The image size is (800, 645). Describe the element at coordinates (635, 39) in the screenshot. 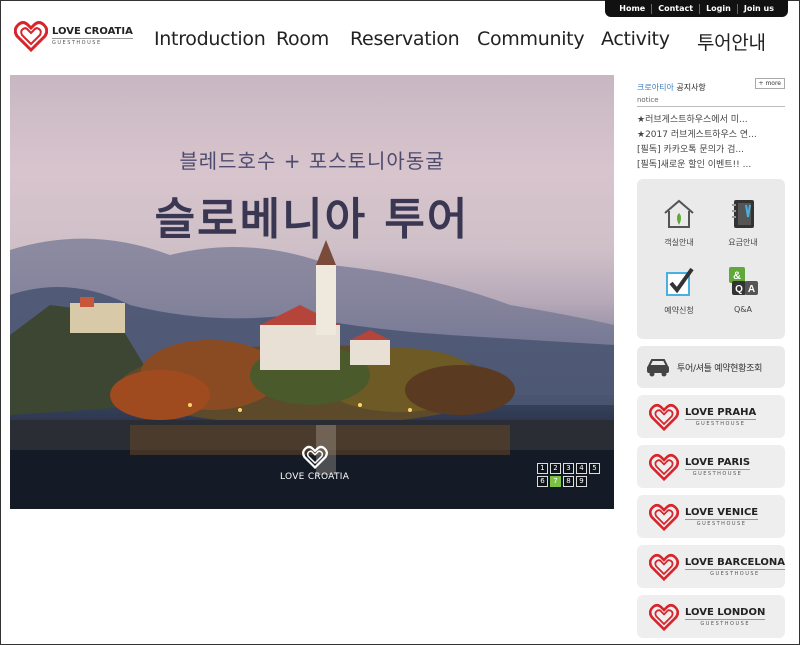

I see `nav-activity: Activity` at that location.